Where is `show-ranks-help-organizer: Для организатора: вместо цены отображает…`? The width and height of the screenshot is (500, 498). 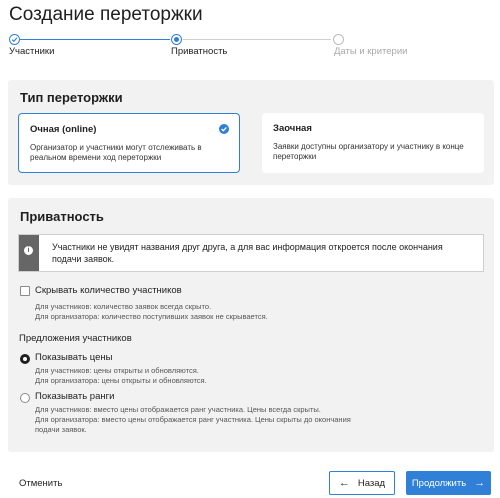
show-ranks-help-organizer: Для организатора: вместо цены отображает… is located at coordinates (193, 424).